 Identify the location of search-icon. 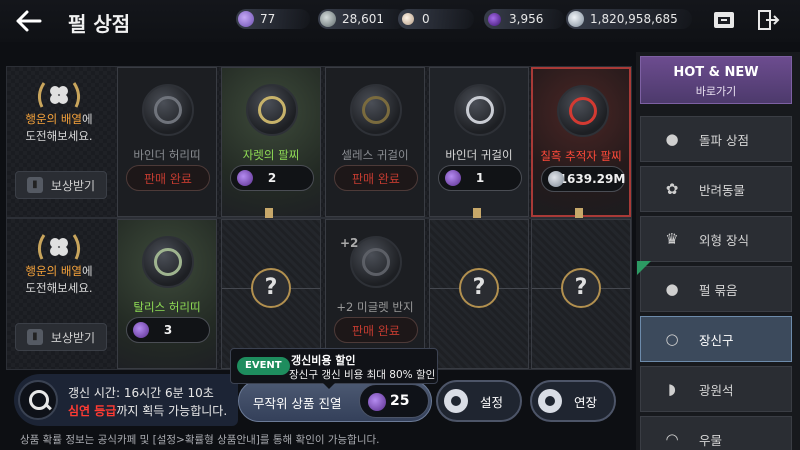
(38, 400).